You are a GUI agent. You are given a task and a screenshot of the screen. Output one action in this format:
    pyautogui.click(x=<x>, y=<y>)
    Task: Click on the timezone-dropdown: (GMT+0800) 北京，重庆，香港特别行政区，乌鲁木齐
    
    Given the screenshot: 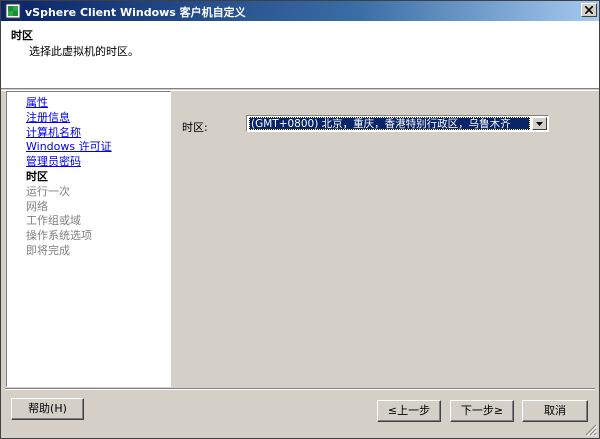 What is the action you would take?
    pyautogui.click(x=397, y=123)
    